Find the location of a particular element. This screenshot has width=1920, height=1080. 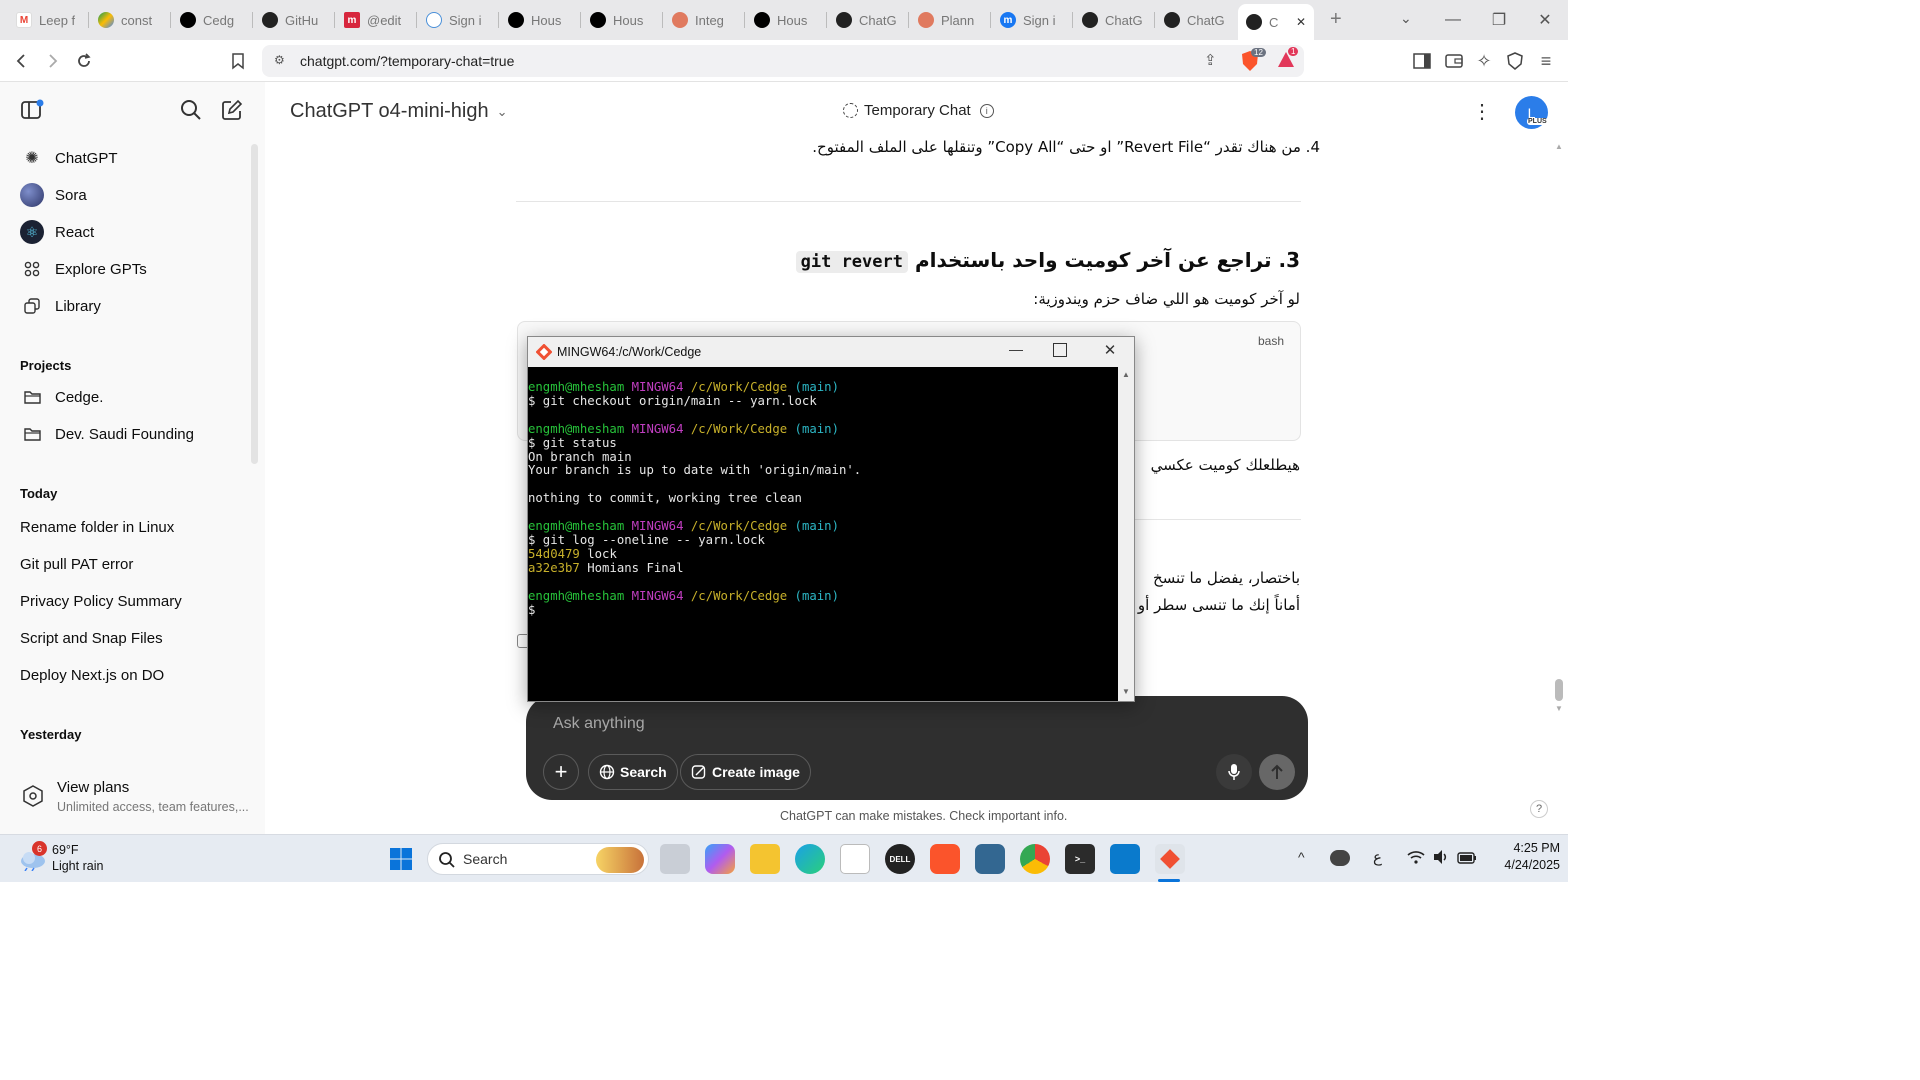

sidebar-item-react: ⚛ React is located at coordinates (57, 232).